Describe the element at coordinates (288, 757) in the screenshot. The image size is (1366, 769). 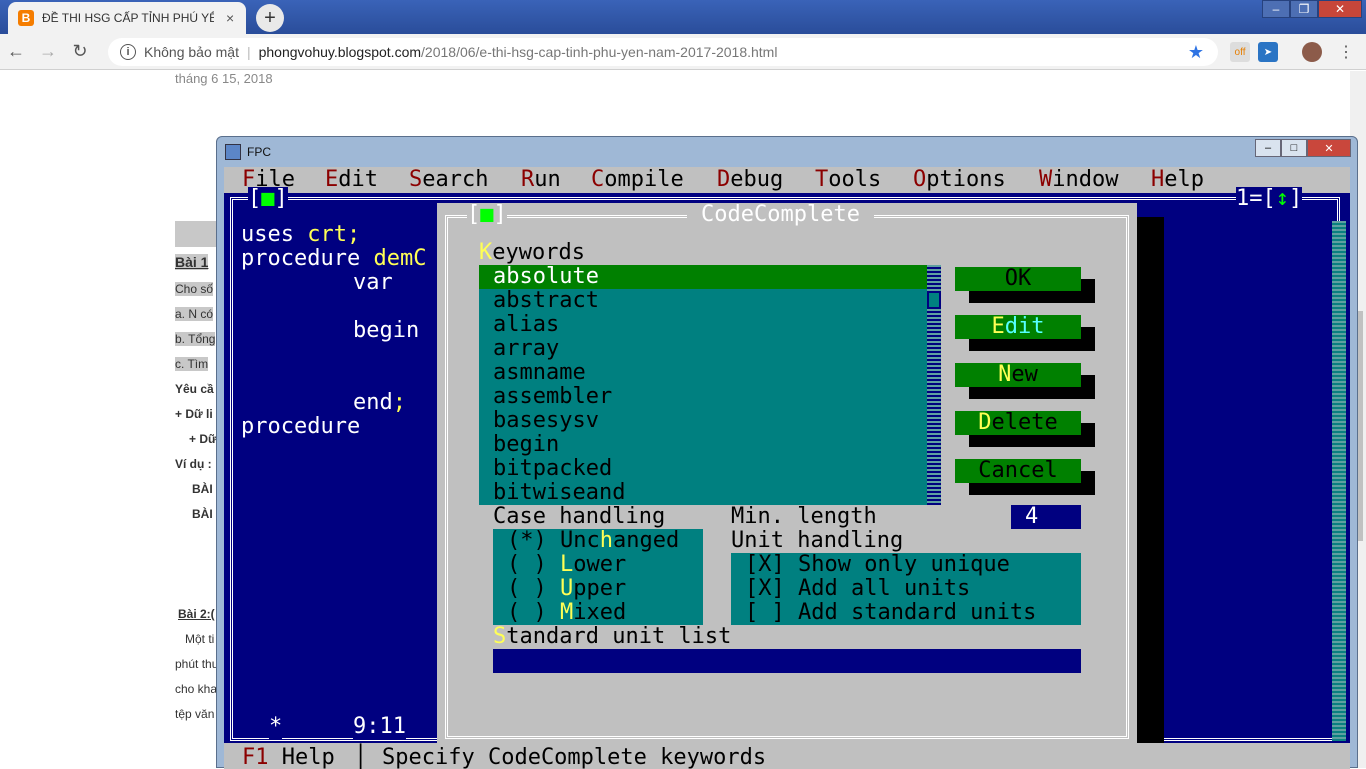
I see `status-f1-help: F1 Help` at that location.